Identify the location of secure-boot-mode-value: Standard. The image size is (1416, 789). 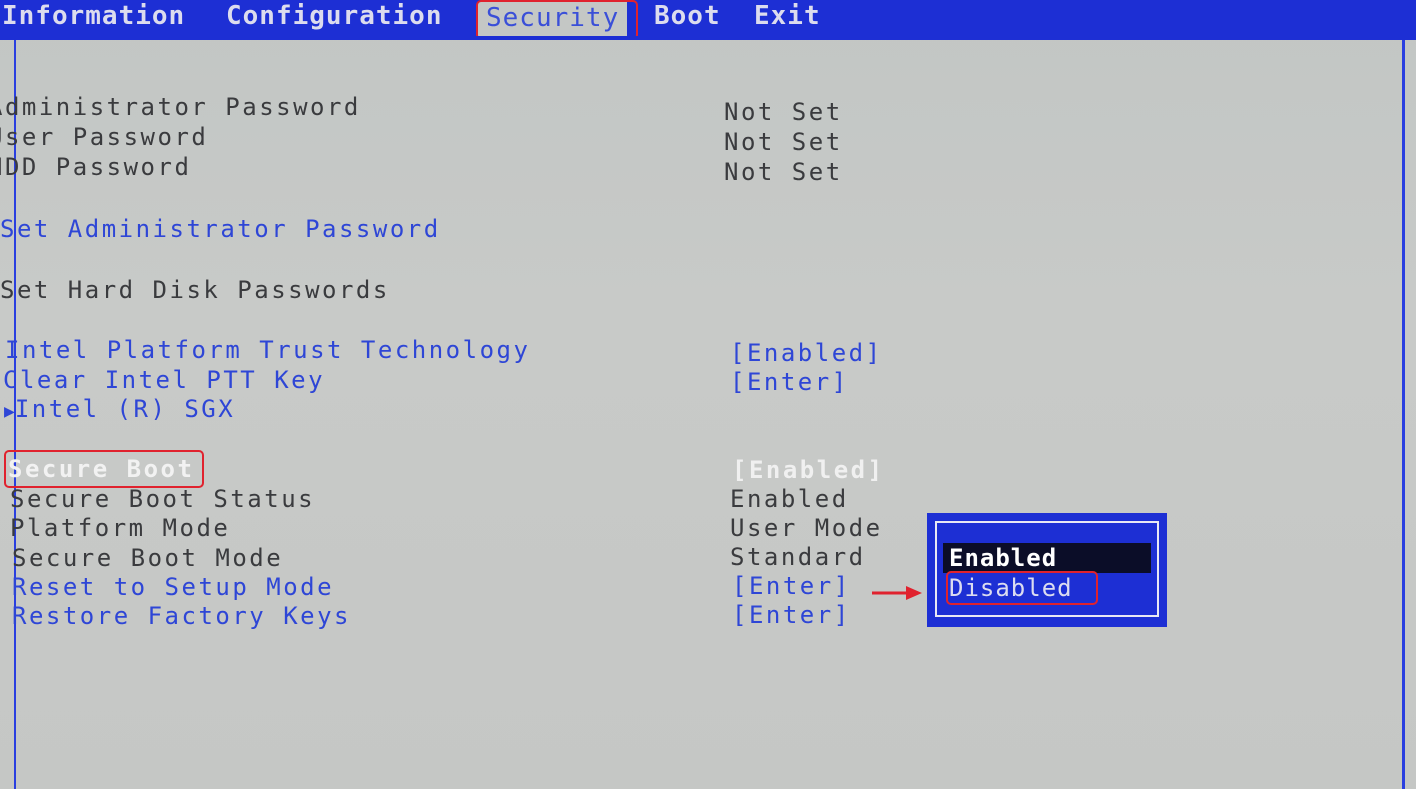
(798, 557).